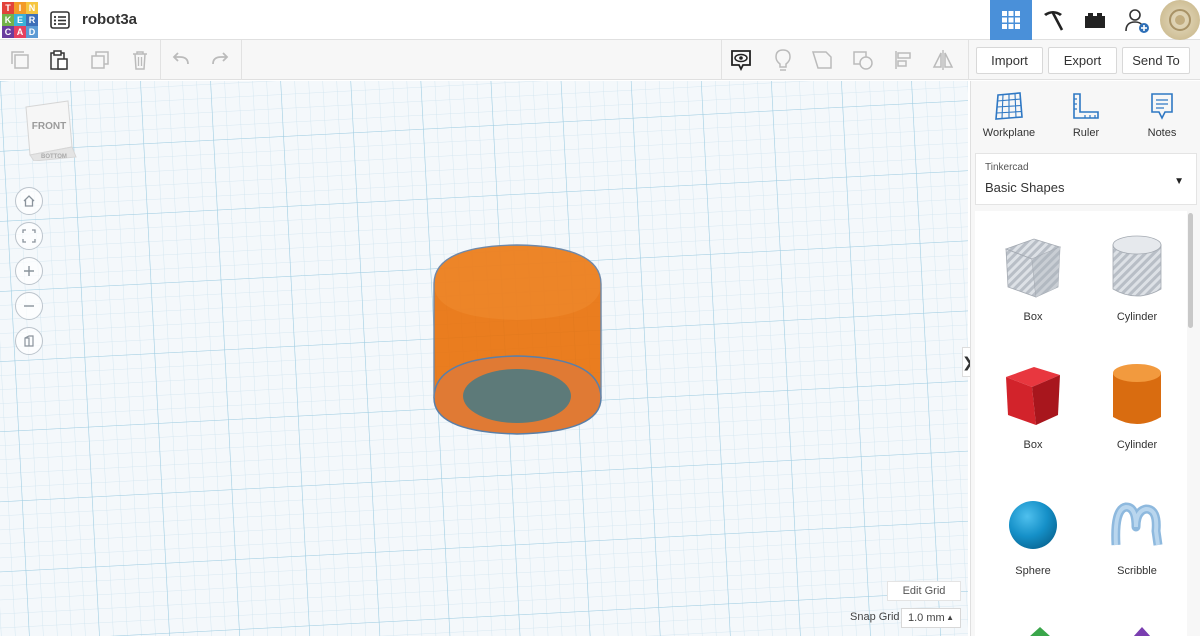 This screenshot has height=636, width=1200. I want to click on shape-scribble: Scribble, so click(1137, 533).